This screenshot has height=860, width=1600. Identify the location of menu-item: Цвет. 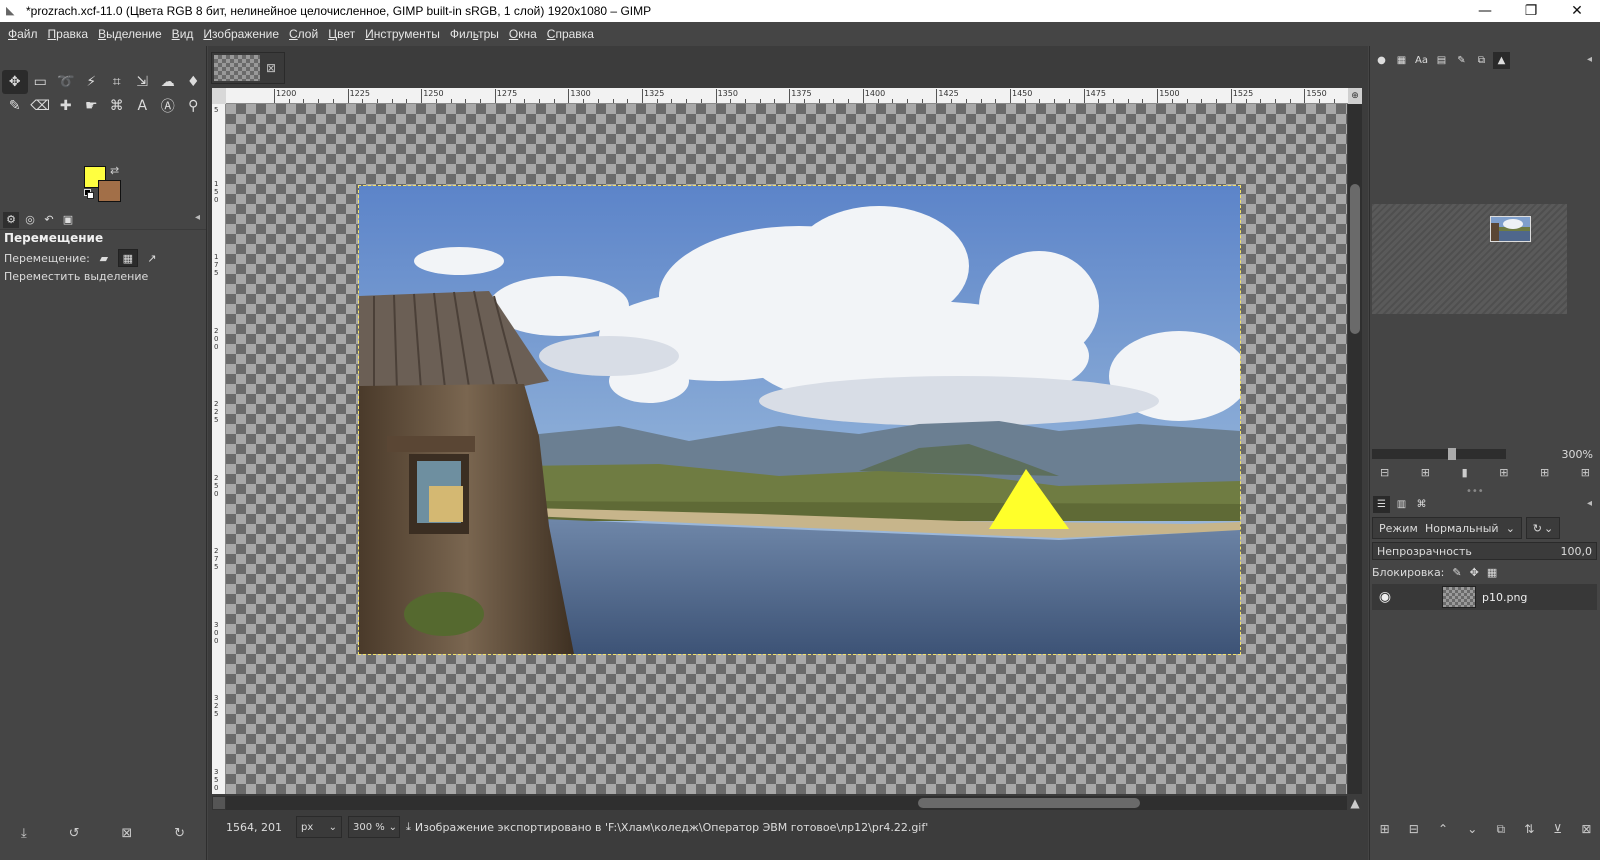
(341, 34).